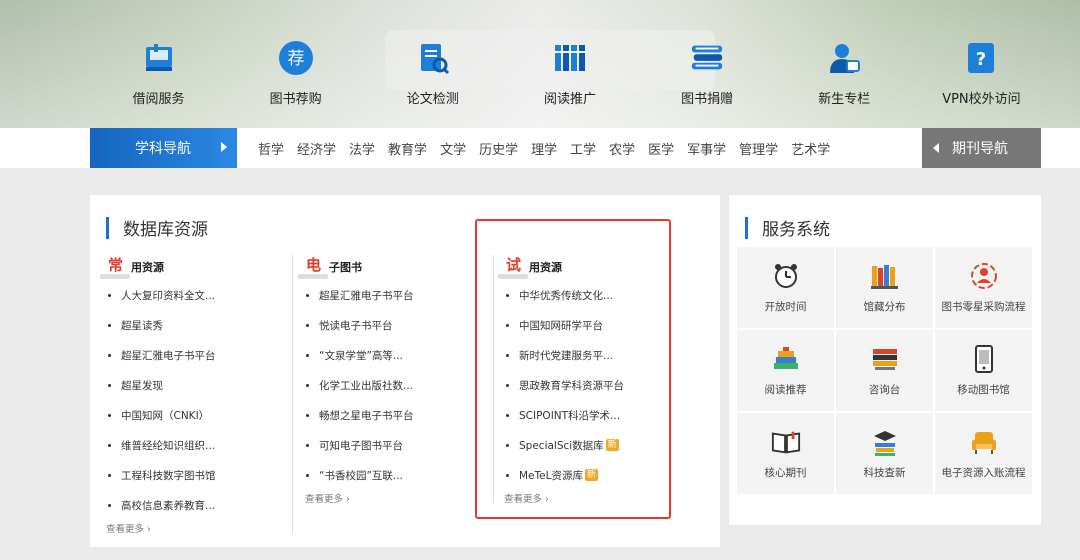 This screenshot has width=1080, height=560. What do you see at coordinates (433, 58) in the screenshot?
I see `document-search-icon` at bounding box center [433, 58].